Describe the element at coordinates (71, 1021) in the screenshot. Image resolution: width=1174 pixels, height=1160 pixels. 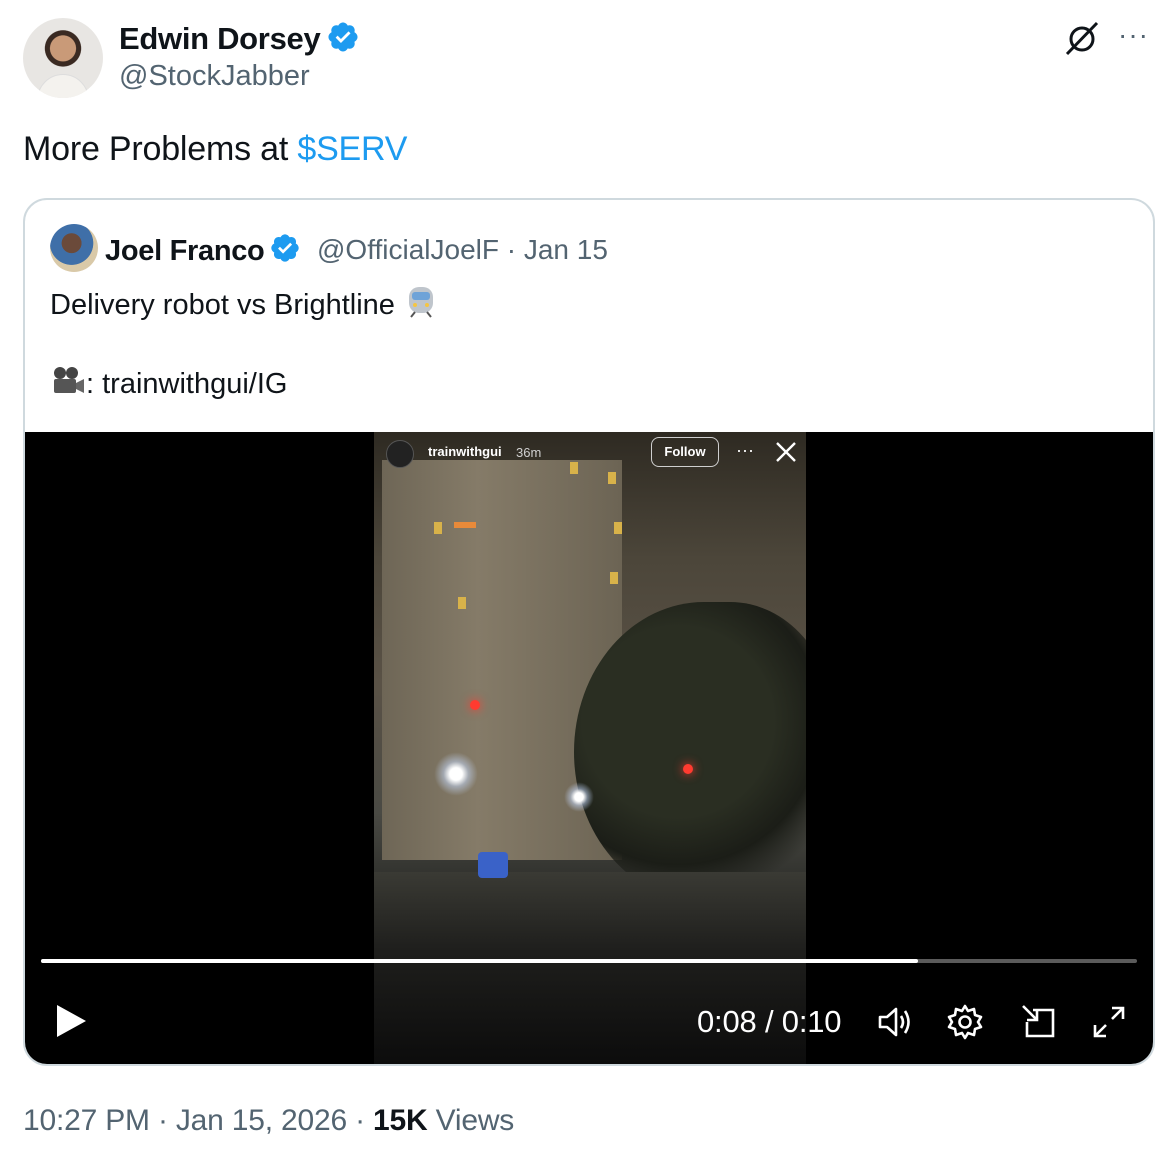
I see `play-icon` at that location.